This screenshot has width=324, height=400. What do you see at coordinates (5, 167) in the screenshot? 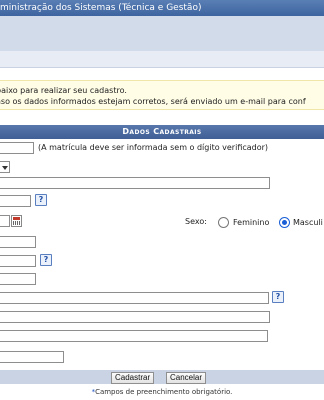
I see `select-dropdown` at bounding box center [5, 167].